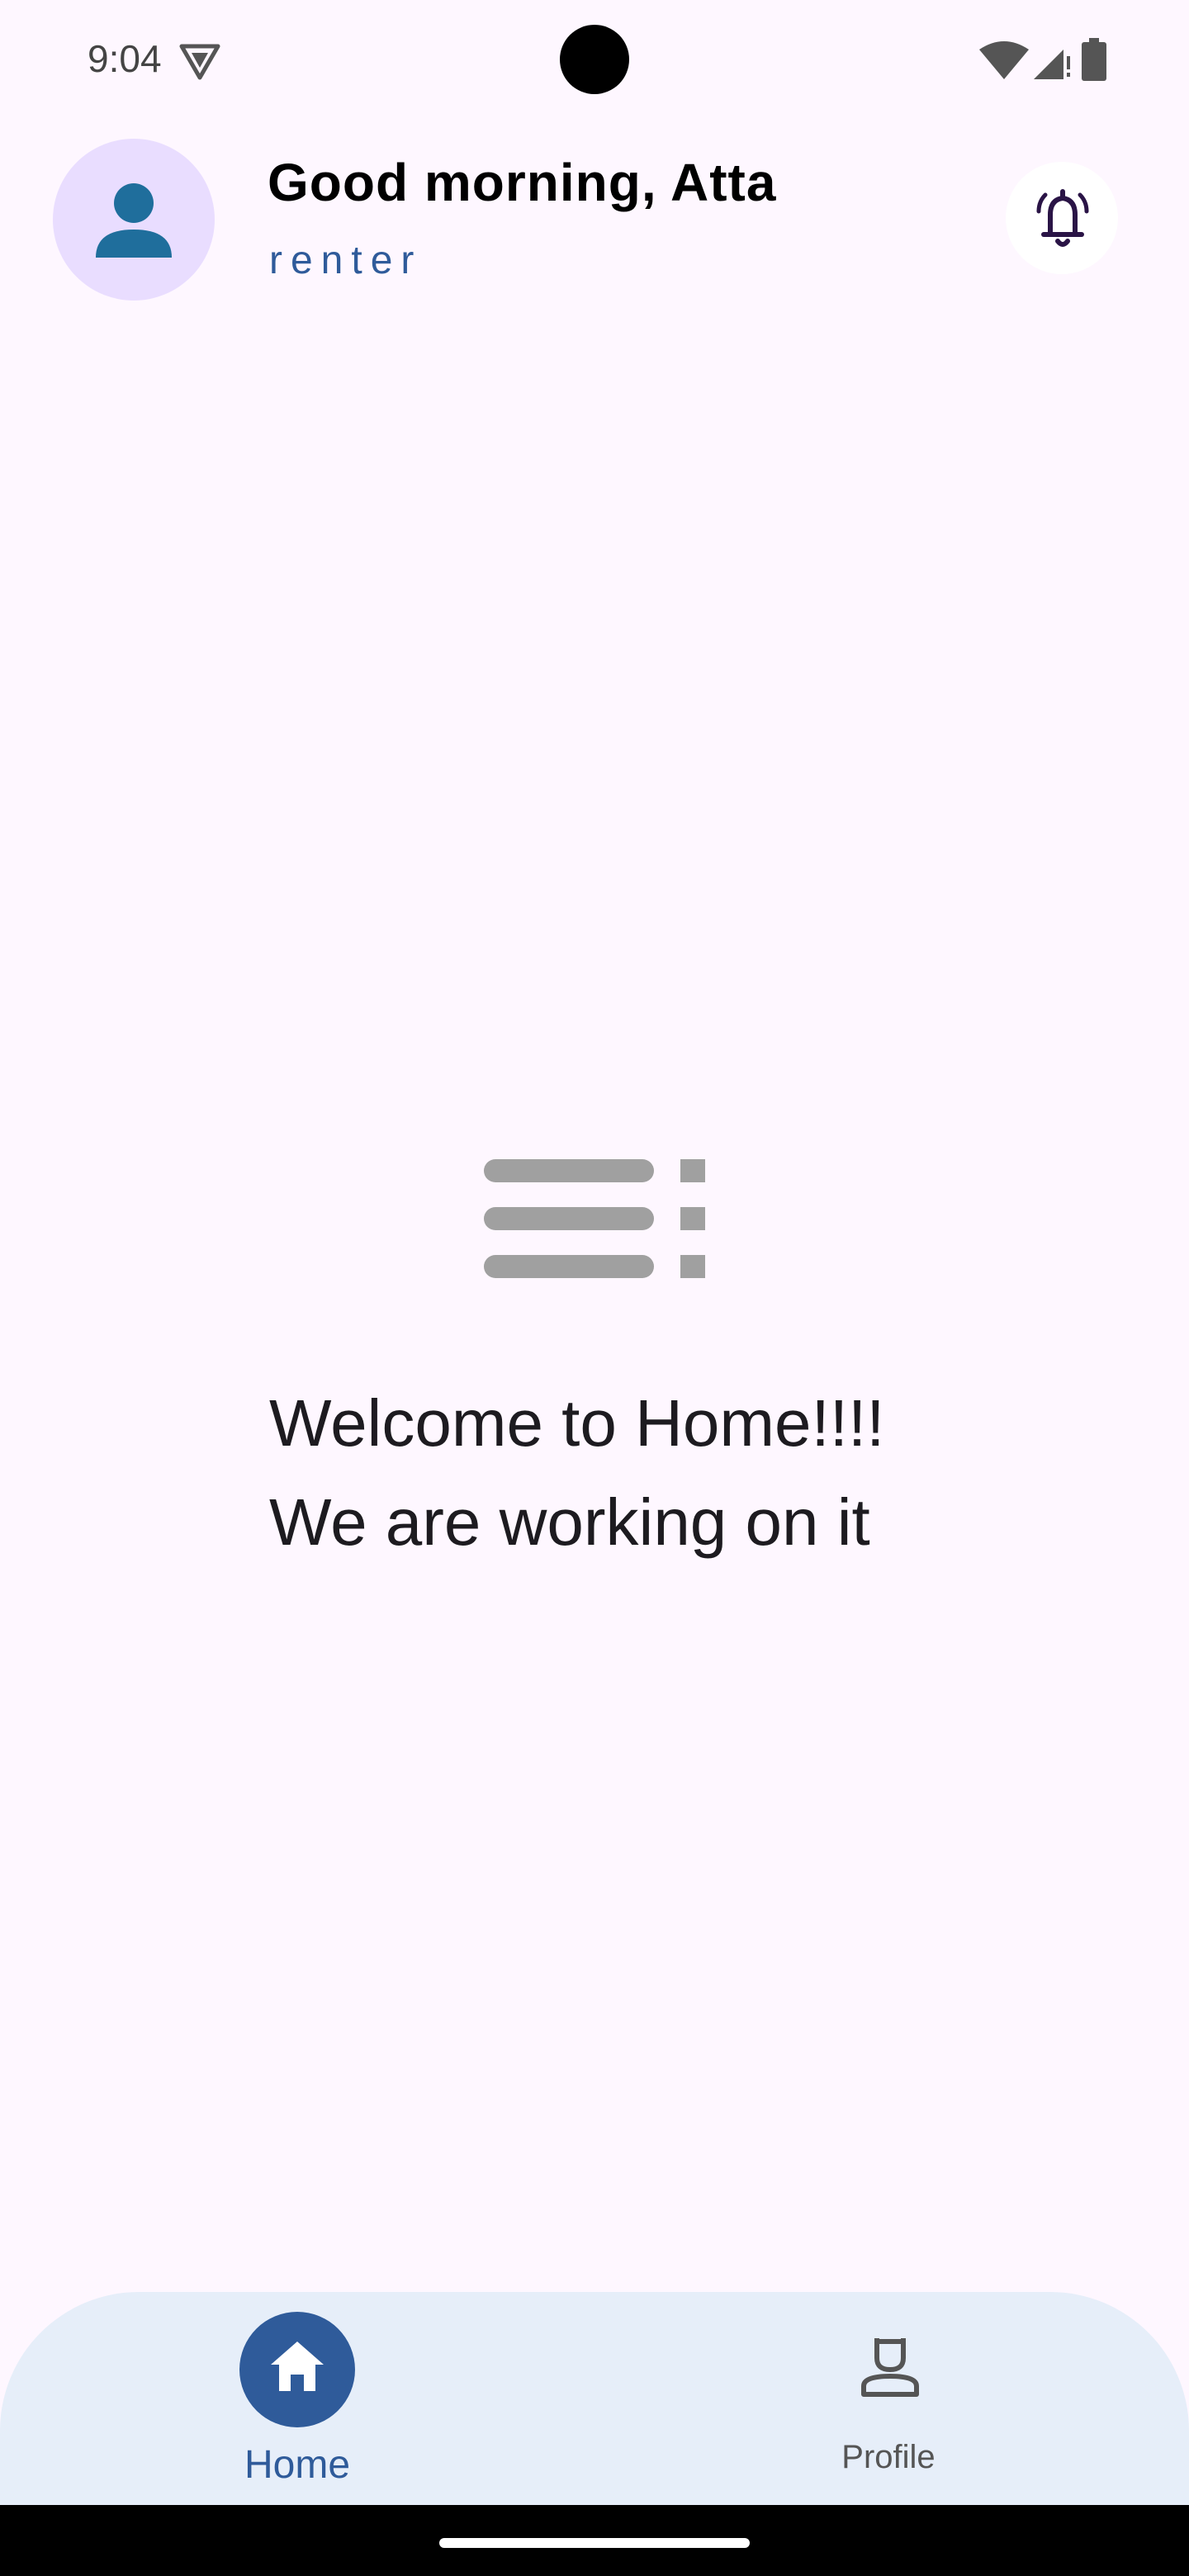 The width and height of the screenshot is (1189, 2576). What do you see at coordinates (569, 1522) in the screenshot?
I see `welcome-line-2: We are working on it` at bounding box center [569, 1522].